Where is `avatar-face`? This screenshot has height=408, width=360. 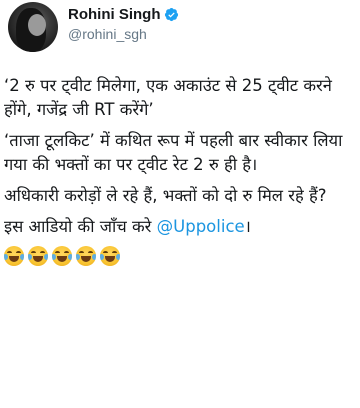 avatar-face is located at coordinates (37, 25).